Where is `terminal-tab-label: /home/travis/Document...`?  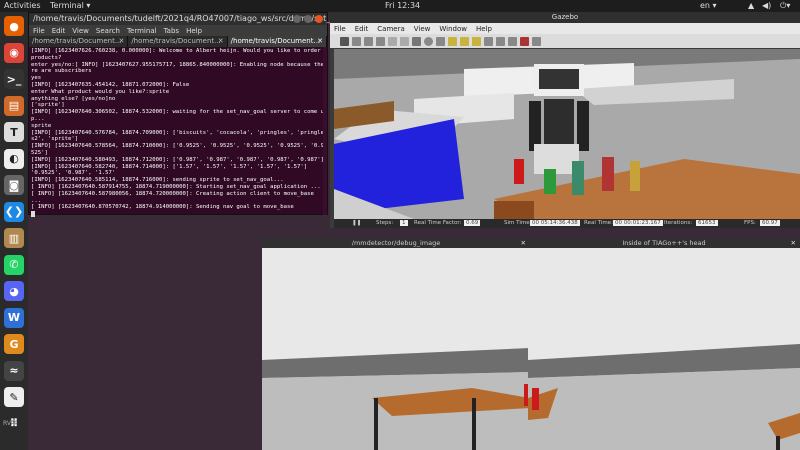 terminal-tab-label: /home/travis/Document... is located at coordinates (176, 41).